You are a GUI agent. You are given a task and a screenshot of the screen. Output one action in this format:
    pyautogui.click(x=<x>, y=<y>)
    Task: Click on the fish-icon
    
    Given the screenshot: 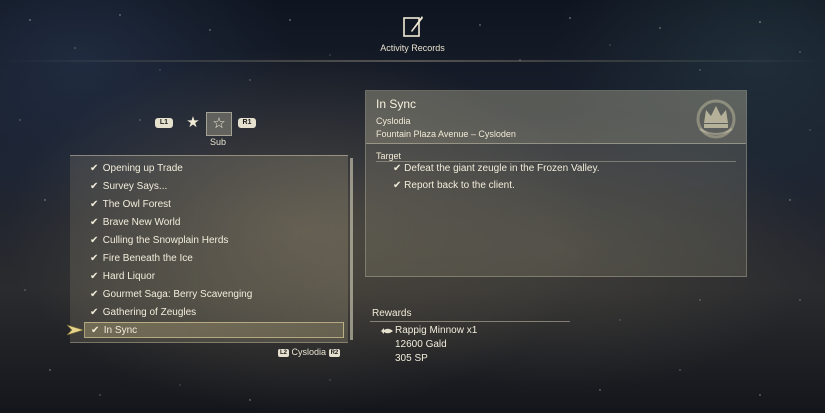 What is the action you would take?
    pyautogui.click(x=387, y=331)
    